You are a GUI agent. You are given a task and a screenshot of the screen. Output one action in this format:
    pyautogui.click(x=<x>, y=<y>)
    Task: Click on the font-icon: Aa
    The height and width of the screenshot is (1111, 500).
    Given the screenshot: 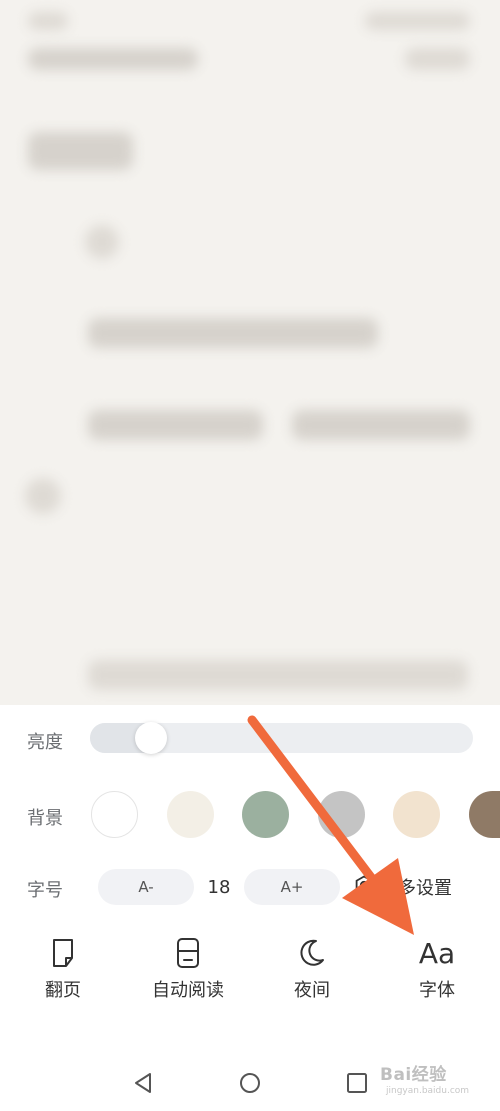 What is the action you would take?
    pyautogui.click(x=437, y=953)
    